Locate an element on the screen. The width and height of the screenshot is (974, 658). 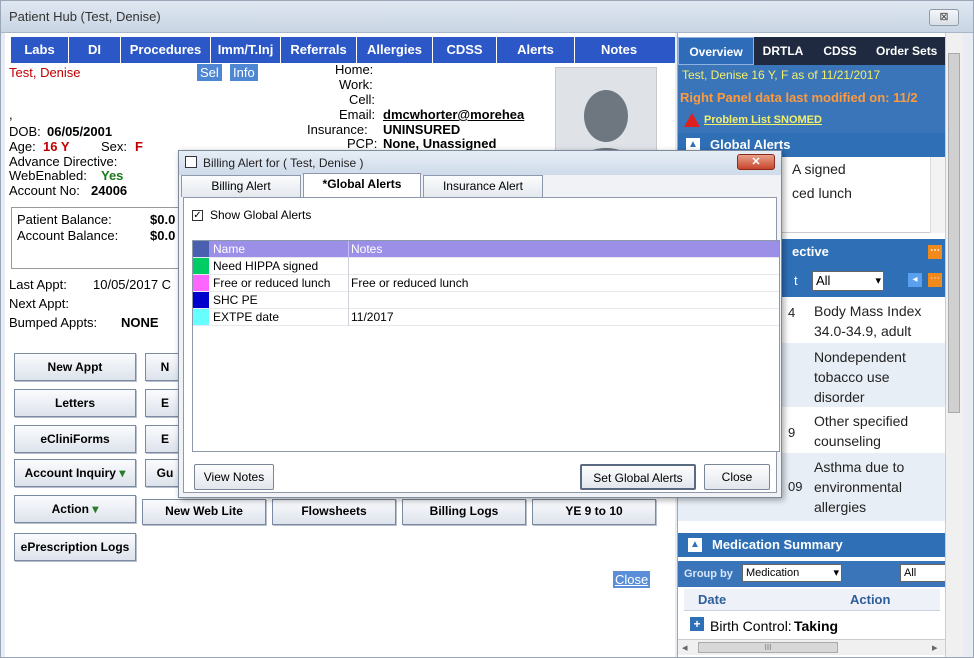
table-row: Need HIPPA signed is located at coordinates (486, 266).